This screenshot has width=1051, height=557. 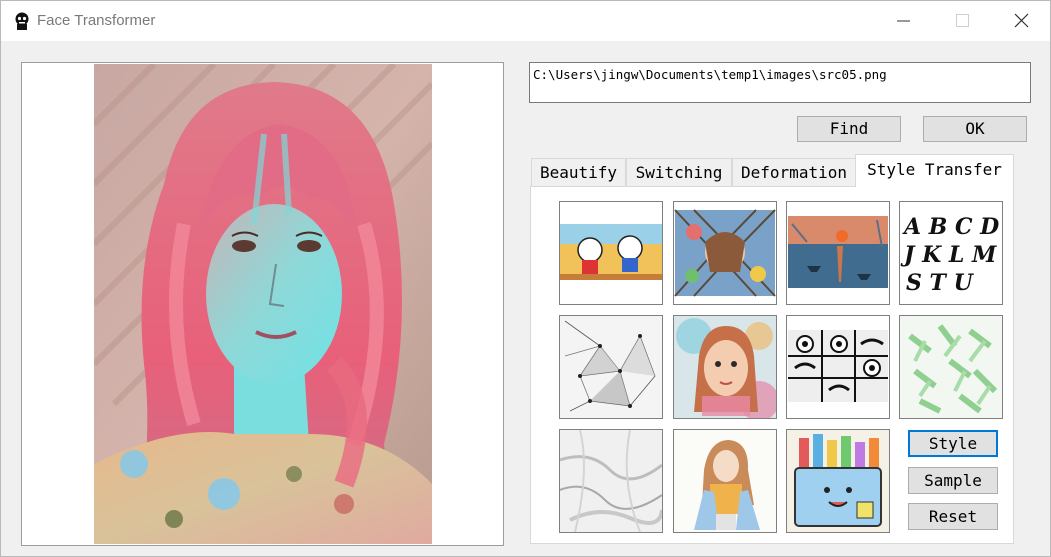 I want to click on gothic-letters-style-thumbnail: A B C D J K L M S T U, so click(x=951, y=253).